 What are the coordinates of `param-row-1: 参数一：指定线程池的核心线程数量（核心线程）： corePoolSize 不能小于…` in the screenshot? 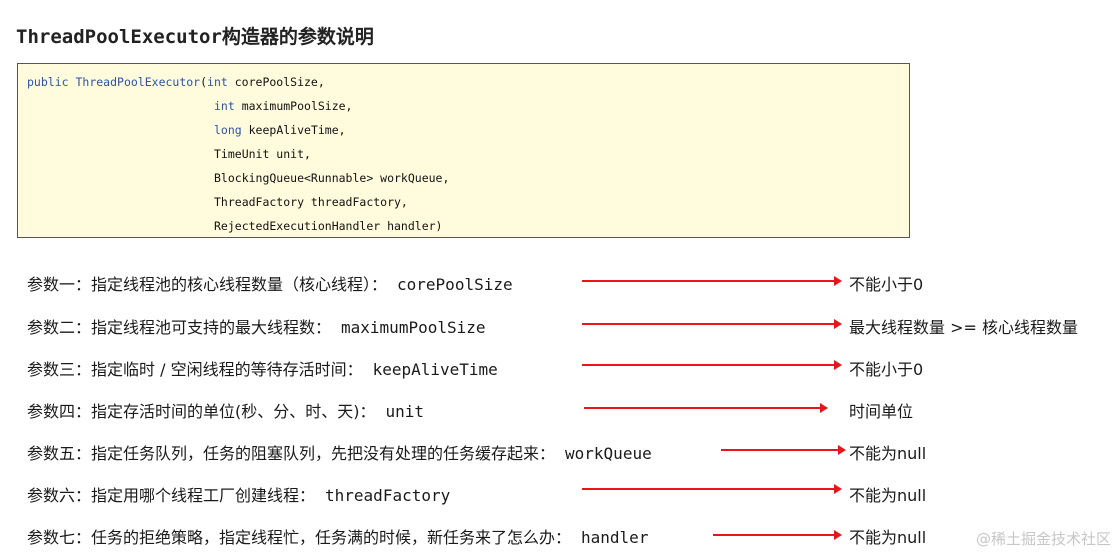 It's located at (558, 286).